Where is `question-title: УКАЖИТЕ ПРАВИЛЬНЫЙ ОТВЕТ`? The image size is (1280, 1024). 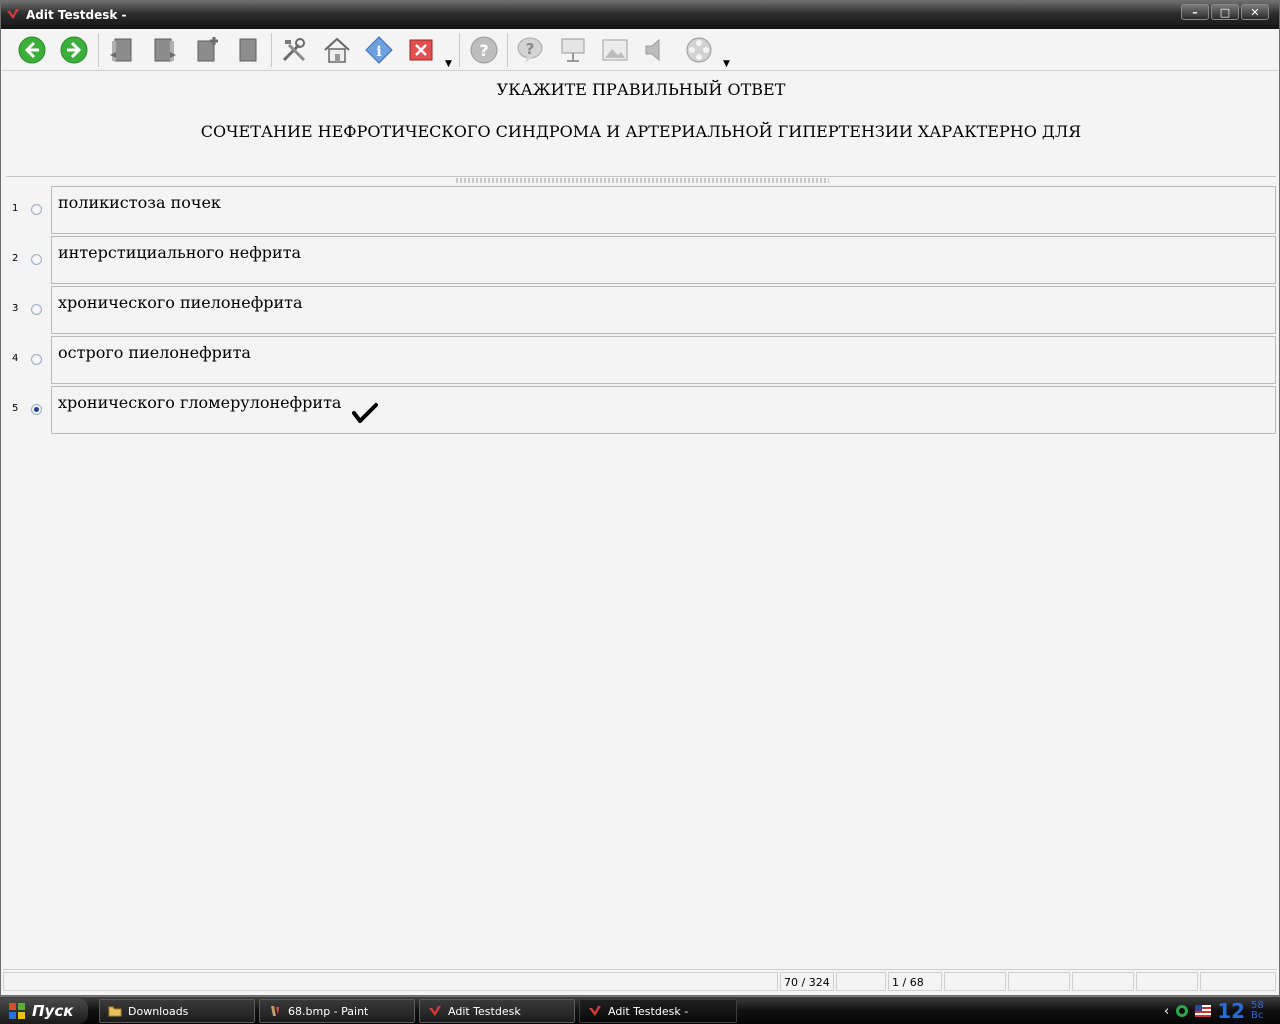 question-title: УКАЖИТЕ ПРАВИЛЬНЫЙ ОТВЕТ is located at coordinates (641, 89).